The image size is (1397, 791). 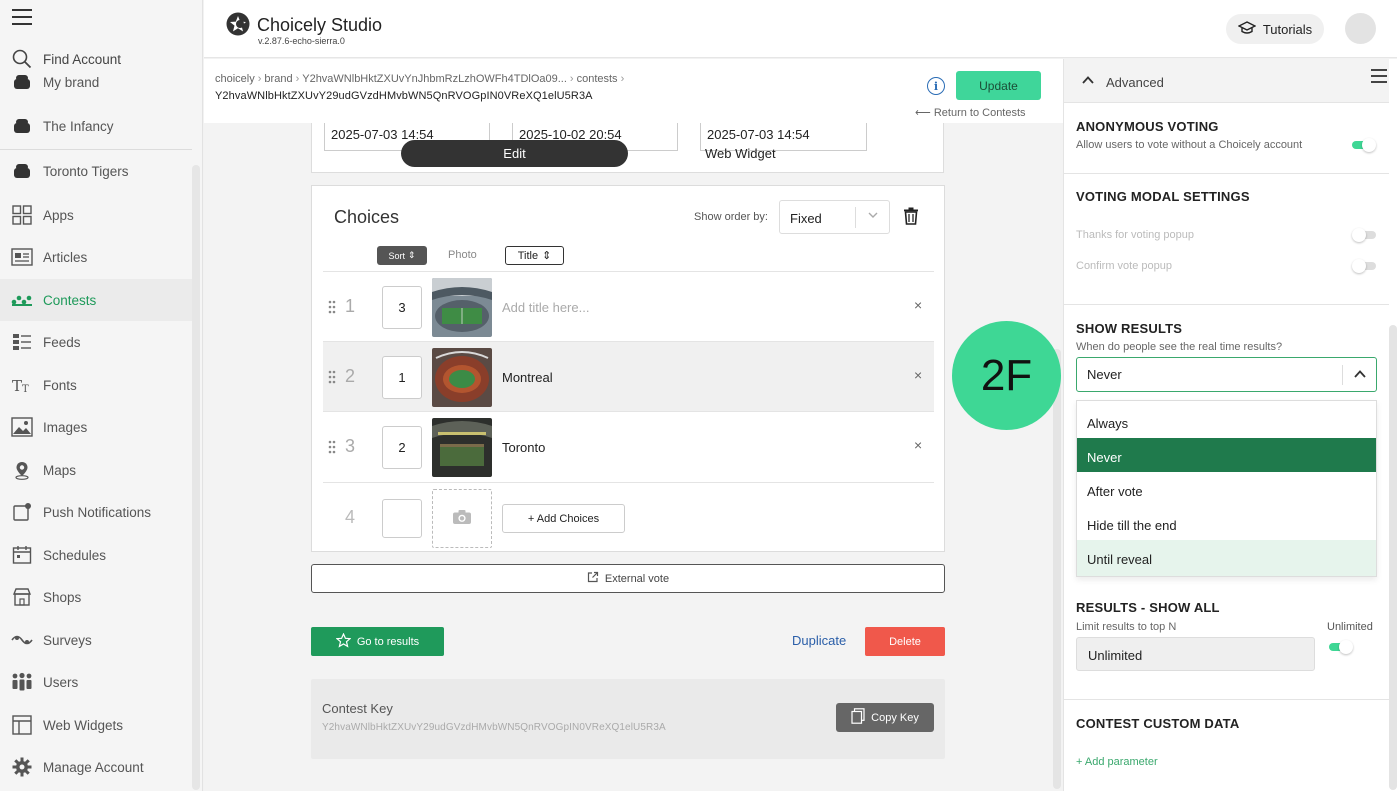 I want to click on sort-button: Sort ⇕, so click(x=402, y=255).